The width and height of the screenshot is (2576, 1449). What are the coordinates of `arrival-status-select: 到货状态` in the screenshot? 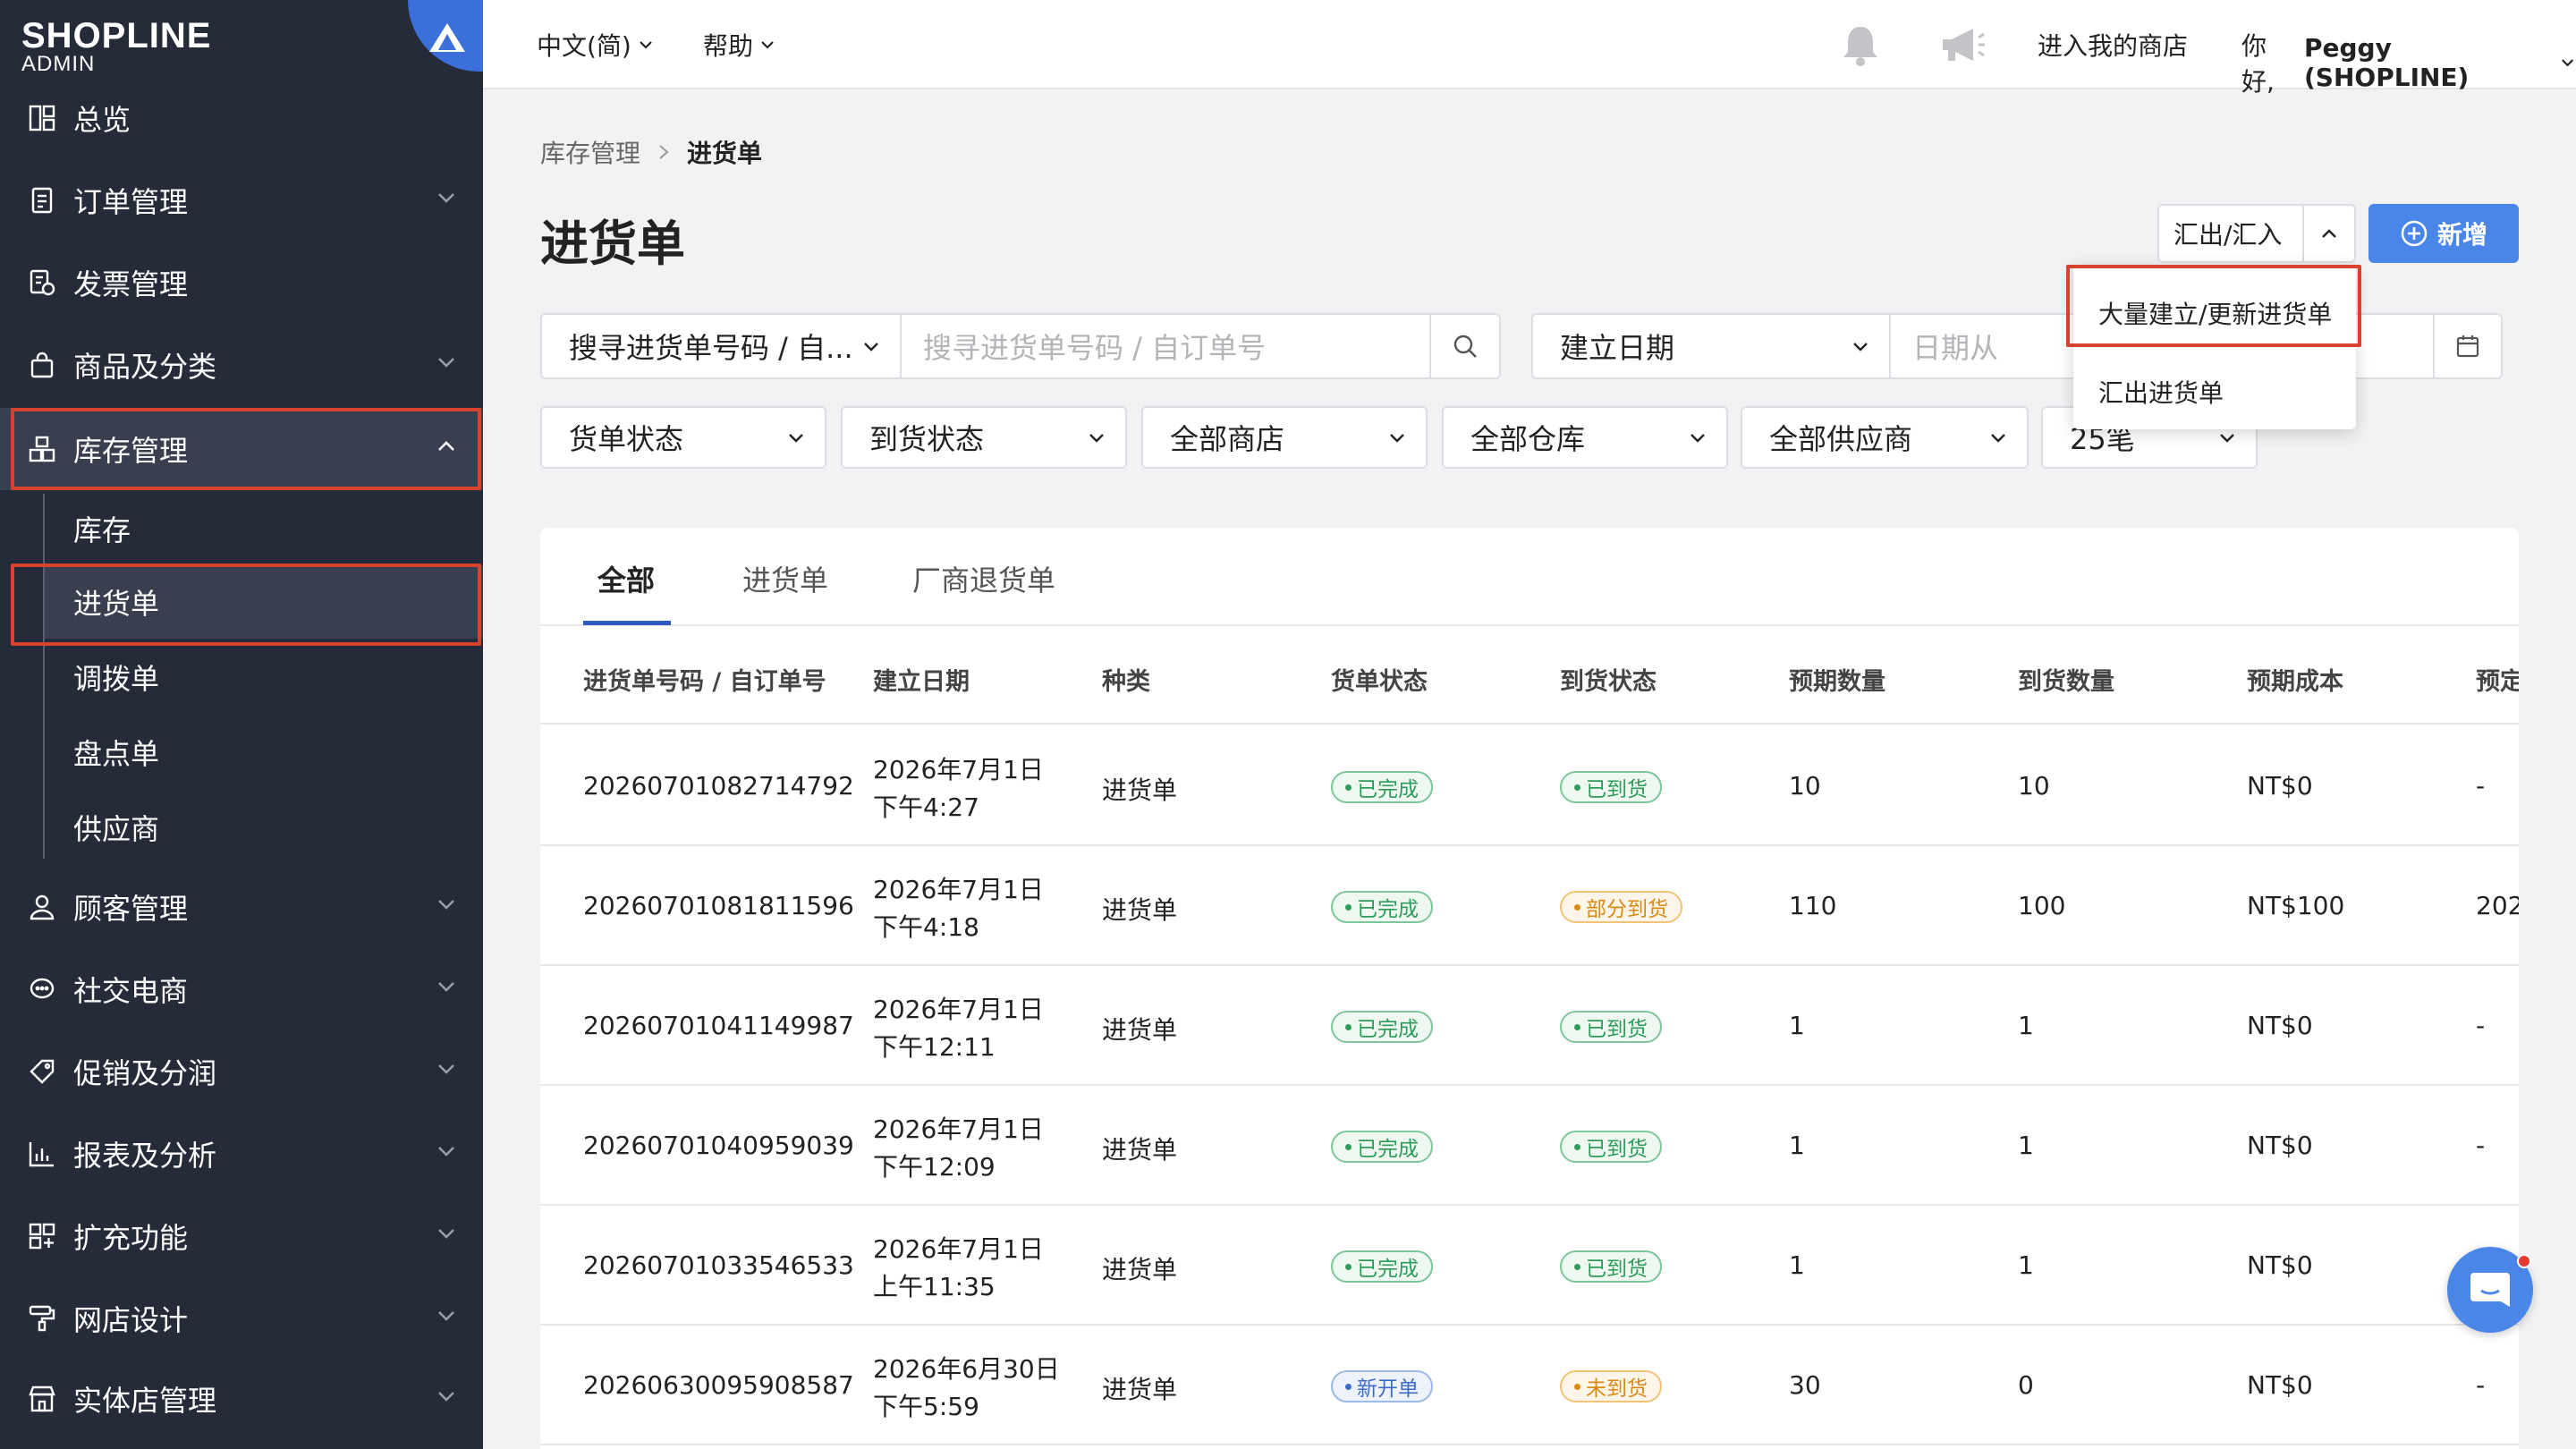 It's located at (984, 437).